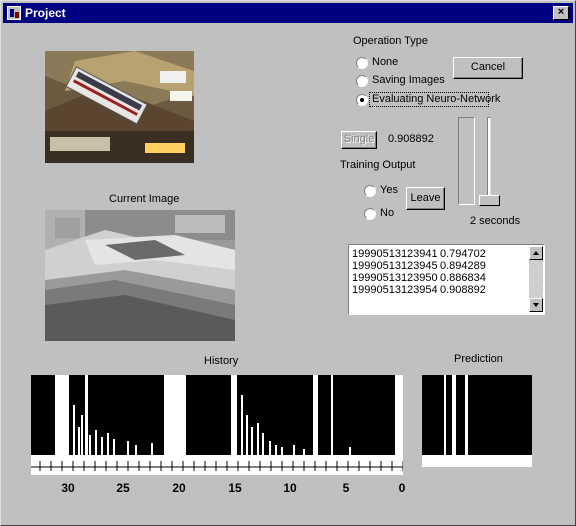  I want to click on slider-track, so click(489, 161).